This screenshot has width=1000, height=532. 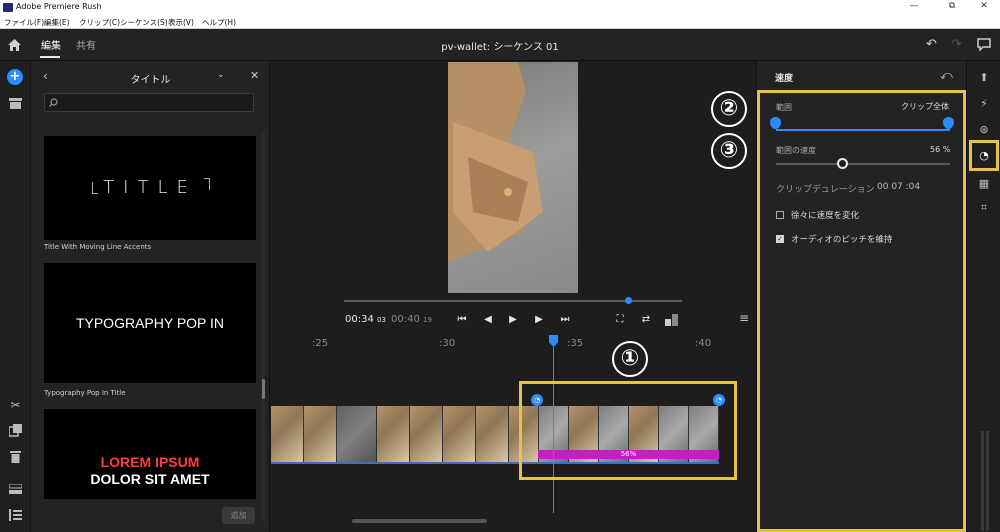 I want to click on panel-scroll-thumb, so click(x=263, y=389).